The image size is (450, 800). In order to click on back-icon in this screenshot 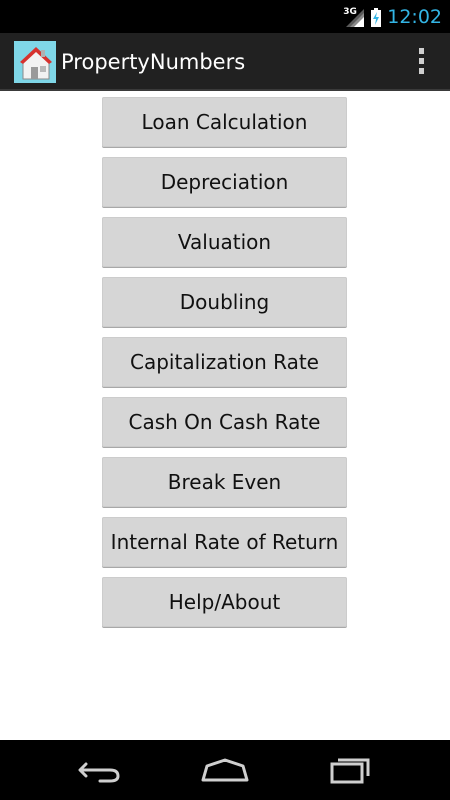, I will do `click(100, 770)`.